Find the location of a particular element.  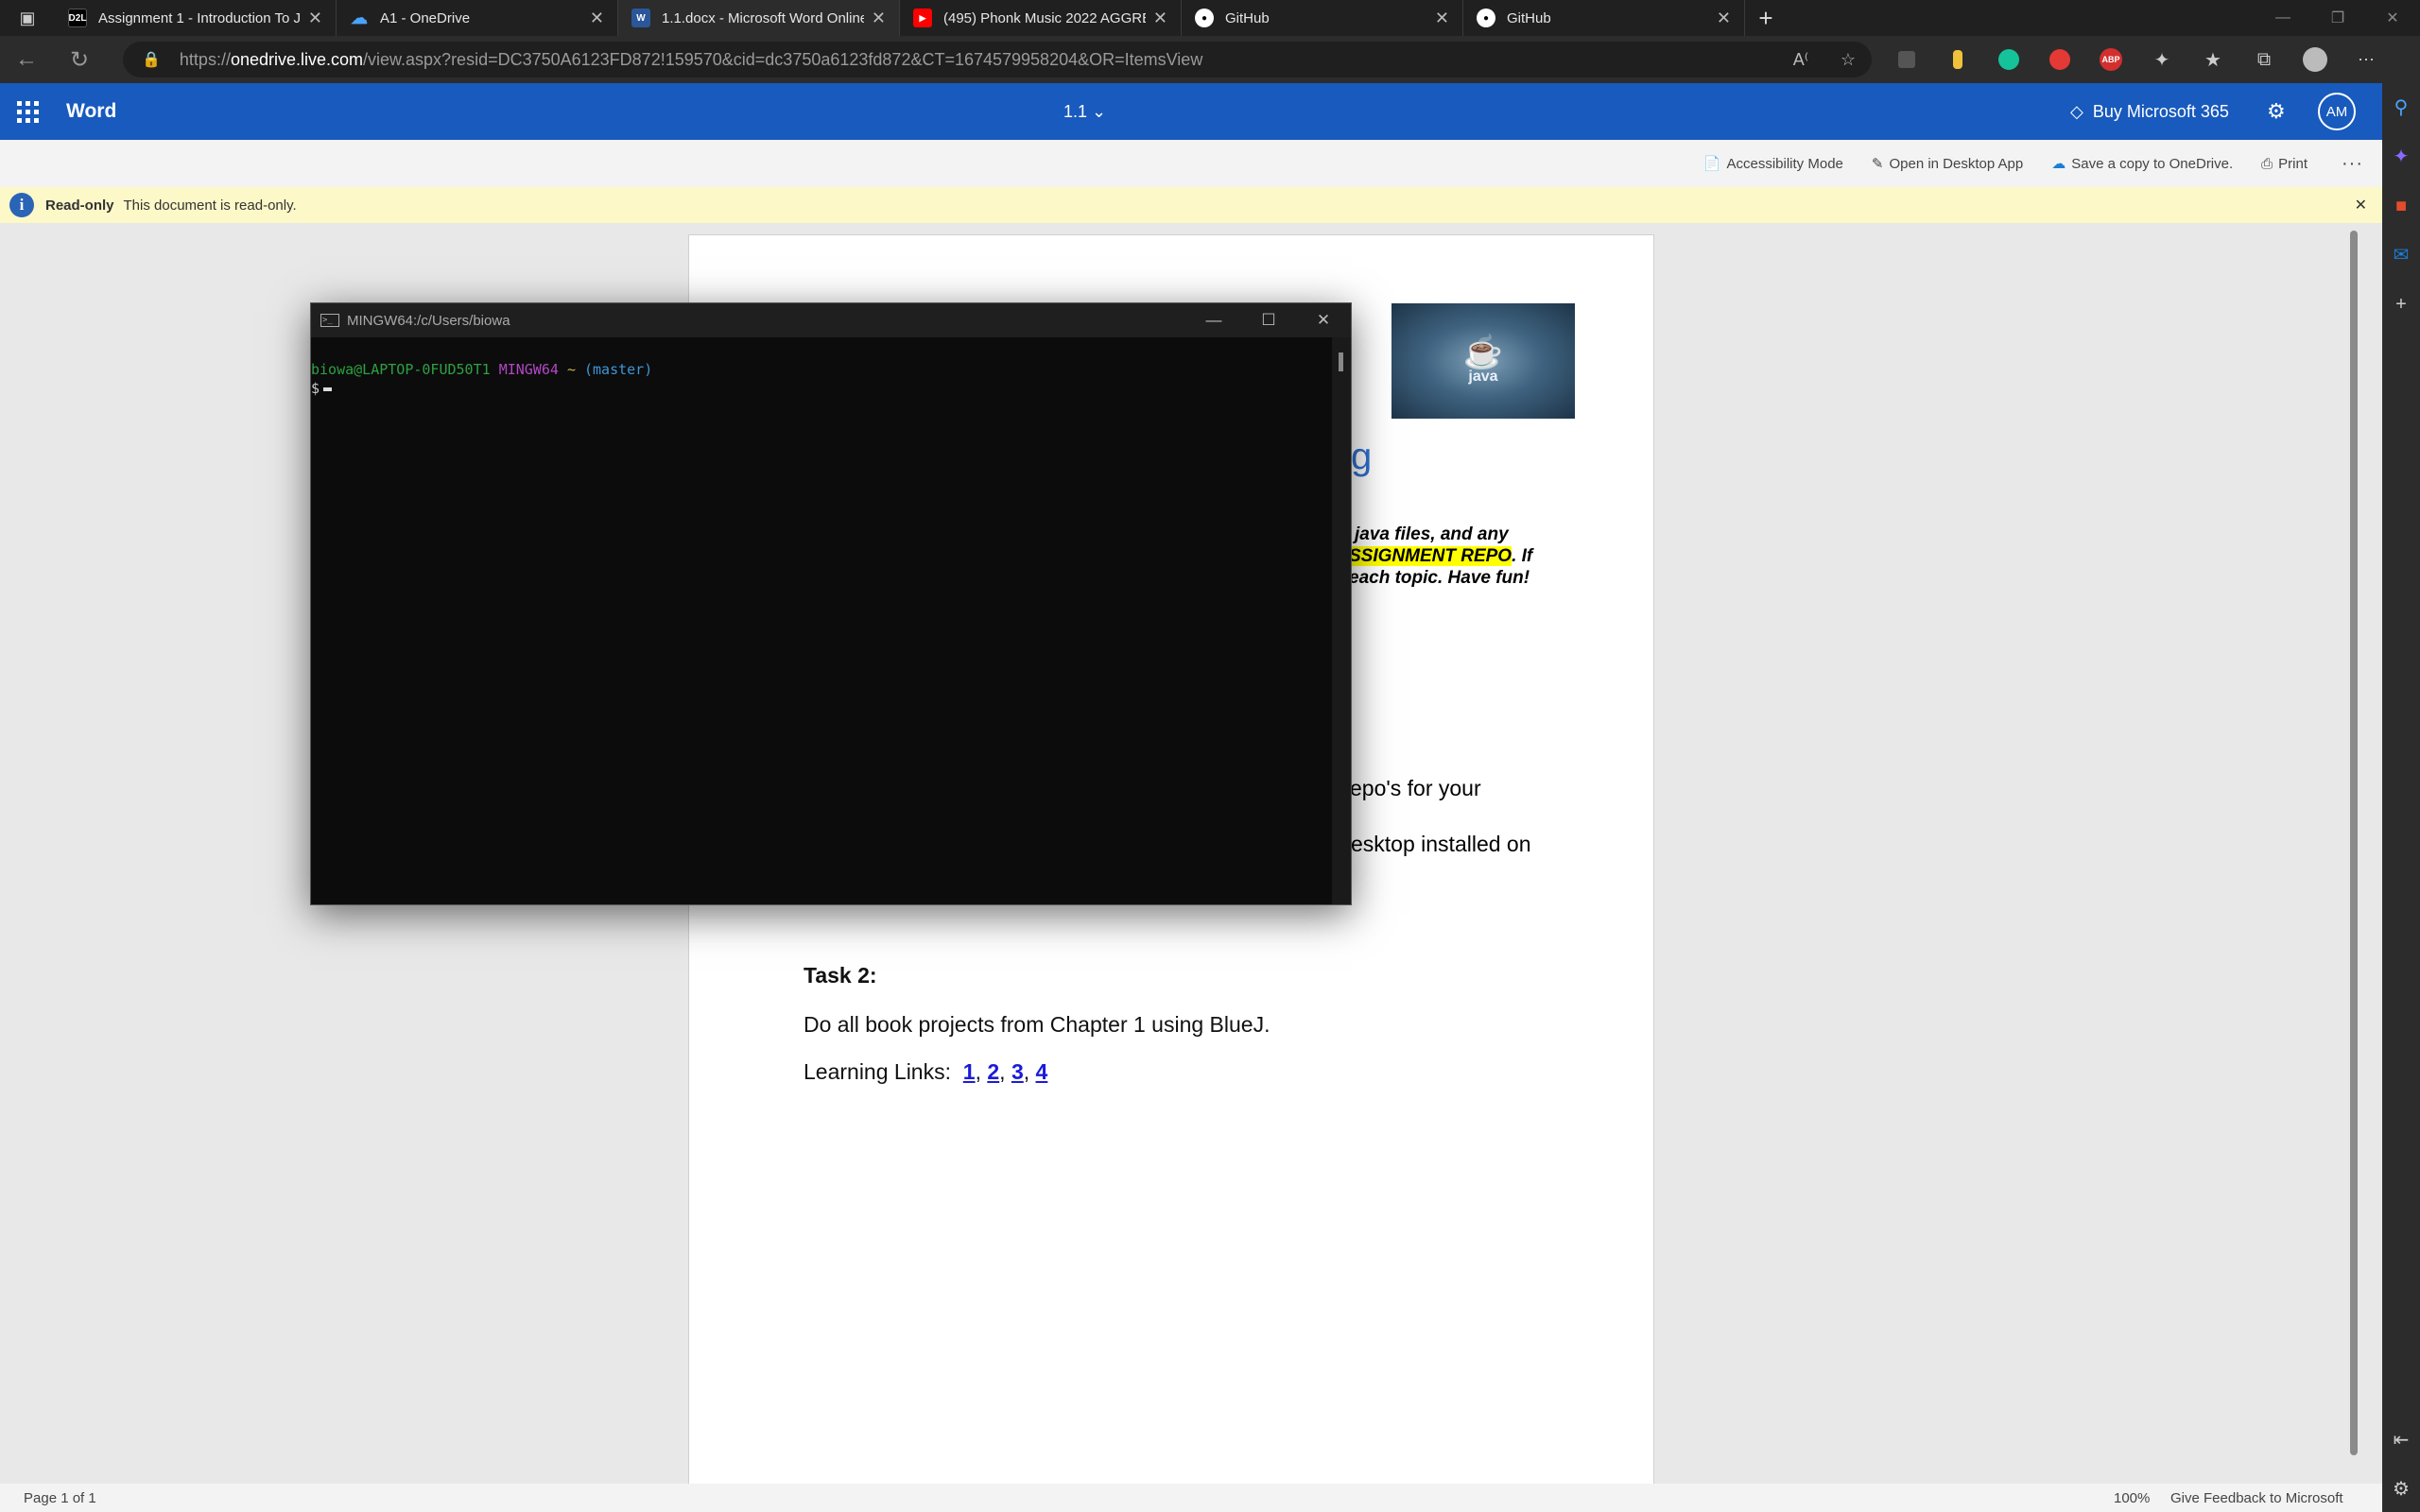

learning-link-3: 3 is located at coordinates (1018, 1071).